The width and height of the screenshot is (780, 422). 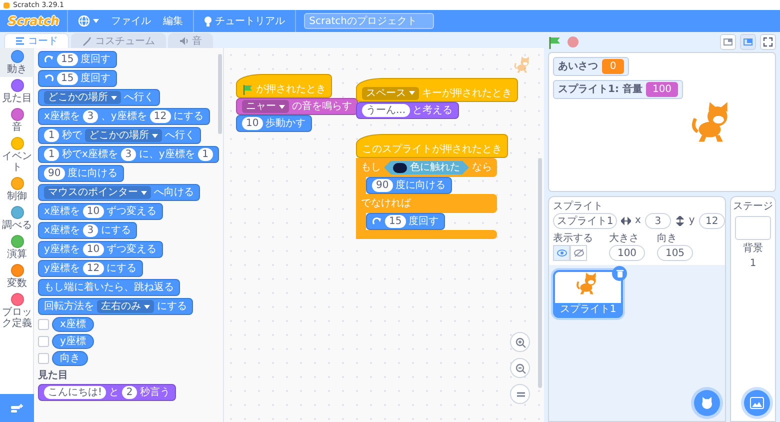 I want to click on category-button: 演算, so click(x=17, y=247).